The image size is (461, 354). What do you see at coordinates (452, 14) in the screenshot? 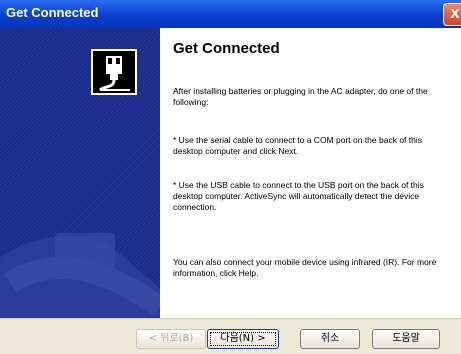
I see `close-button: X` at bounding box center [452, 14].